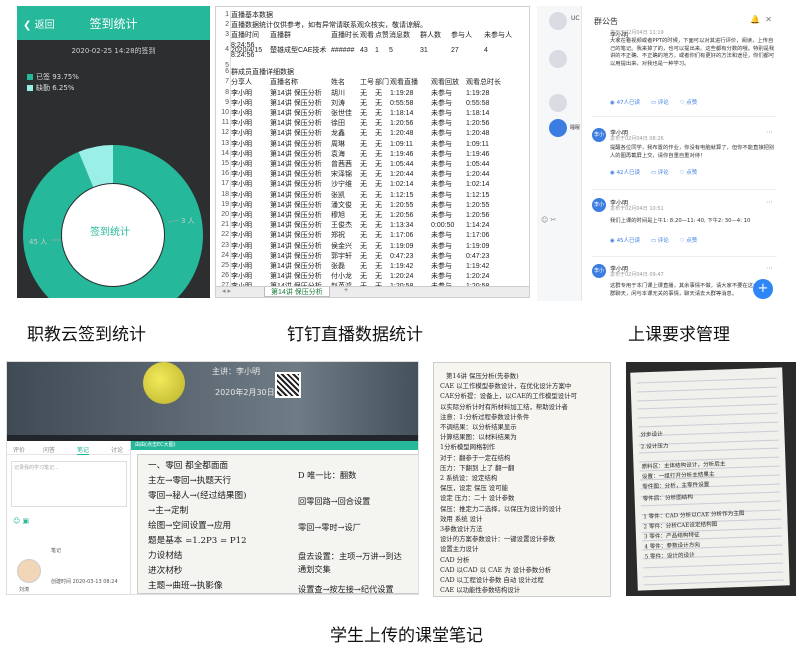 This screenshot has height=653, width=809. What do you see at coordinates (367, 50) in the screenshot?
I see `sheet-cell: 43` at bounding box center [367, 50].